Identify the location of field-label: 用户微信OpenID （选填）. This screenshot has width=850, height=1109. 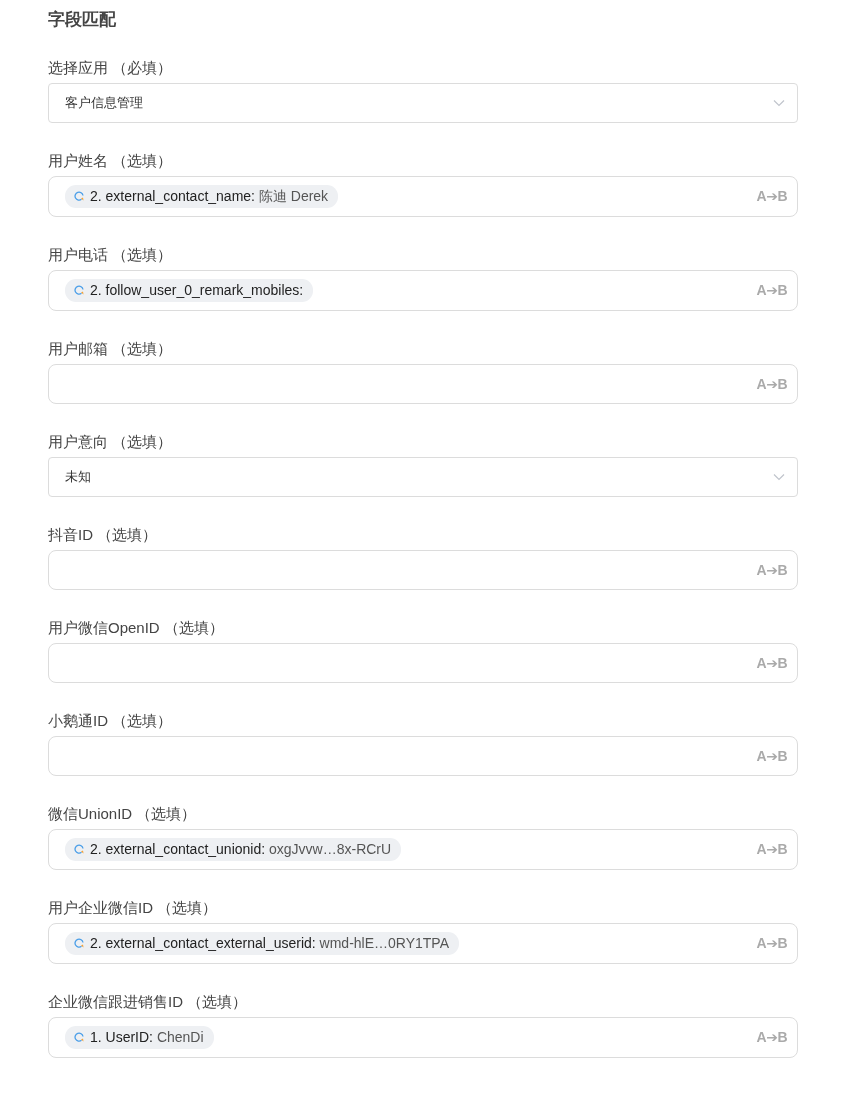
(136, 628).